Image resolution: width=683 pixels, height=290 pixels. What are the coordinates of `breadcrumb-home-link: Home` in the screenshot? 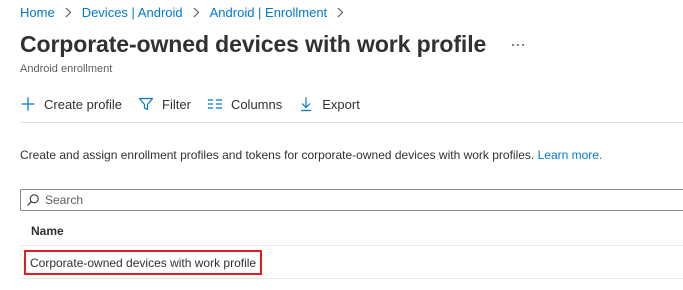 It's located at (37, 12).